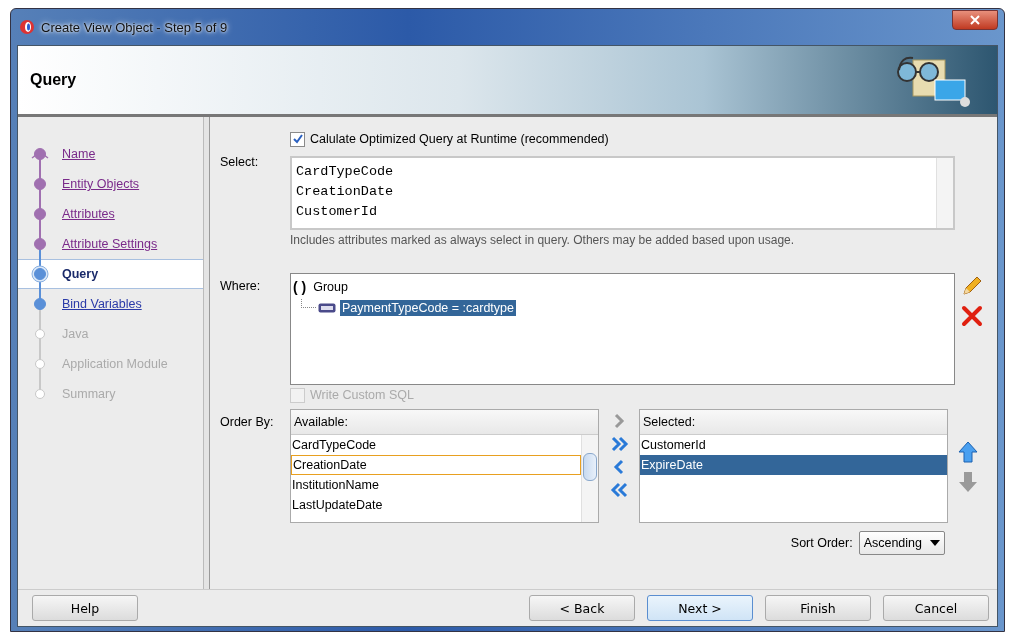 This screenshot has width=1013, height=634. What do you see at coordinates (240, 286) in the screenshot?
I see `field-label: Where:` at bounding box center [240, 286].